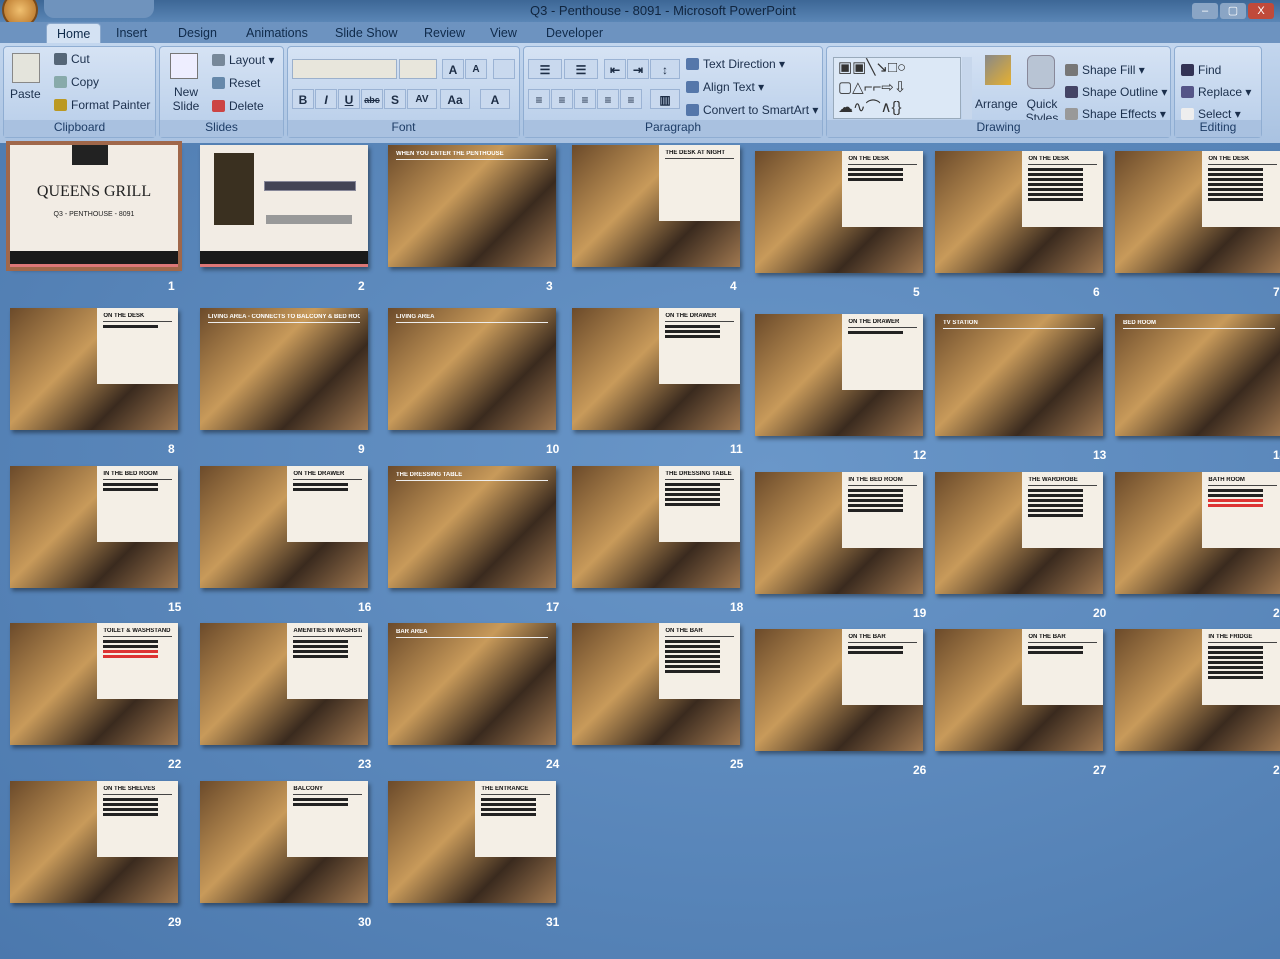 This screenshot has width=1280, height=959. I want to click on slide-thumbnail: WHEN YOU ENTER THE PENTHOUSE, so click(472, 206).